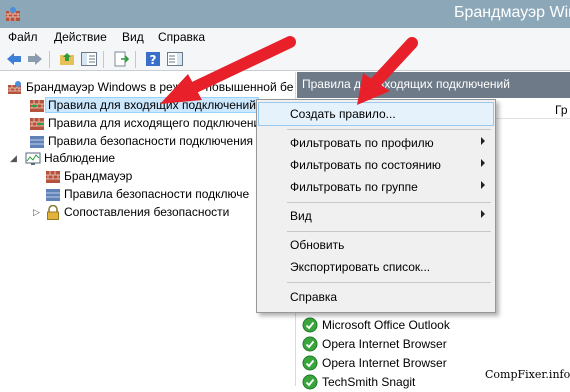  What do you see at coordinates (14, 87) in the screenshot?
I see `firewall-icon` at bounding box center [14, 87].